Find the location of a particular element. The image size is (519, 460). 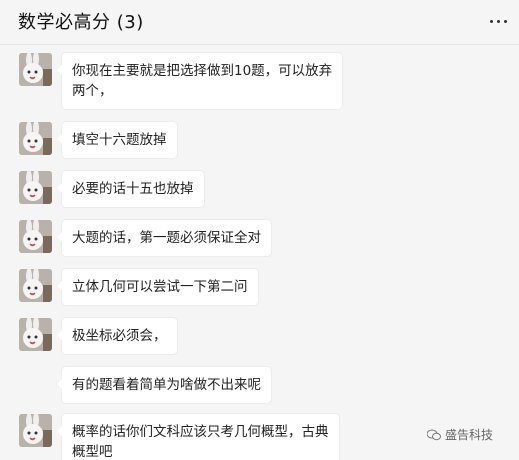

message-bubble: 极坐标必须会， is located at coordinates (117, 336).